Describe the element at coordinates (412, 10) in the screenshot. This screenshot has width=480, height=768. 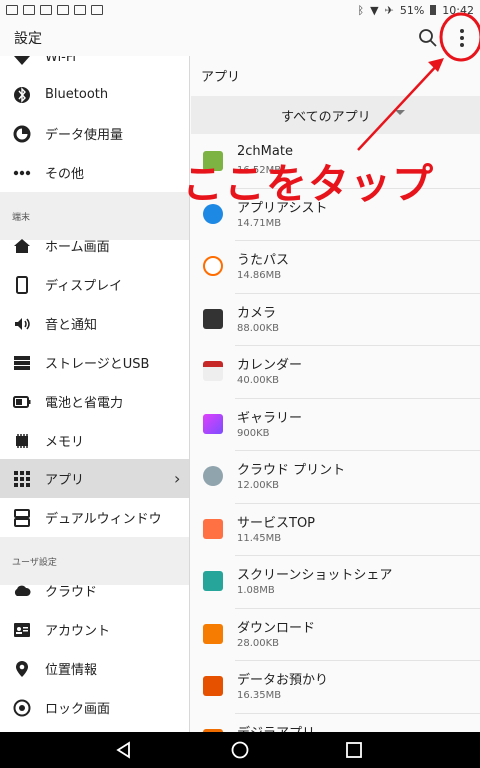
I see `battery-percent: 51%` at that location.